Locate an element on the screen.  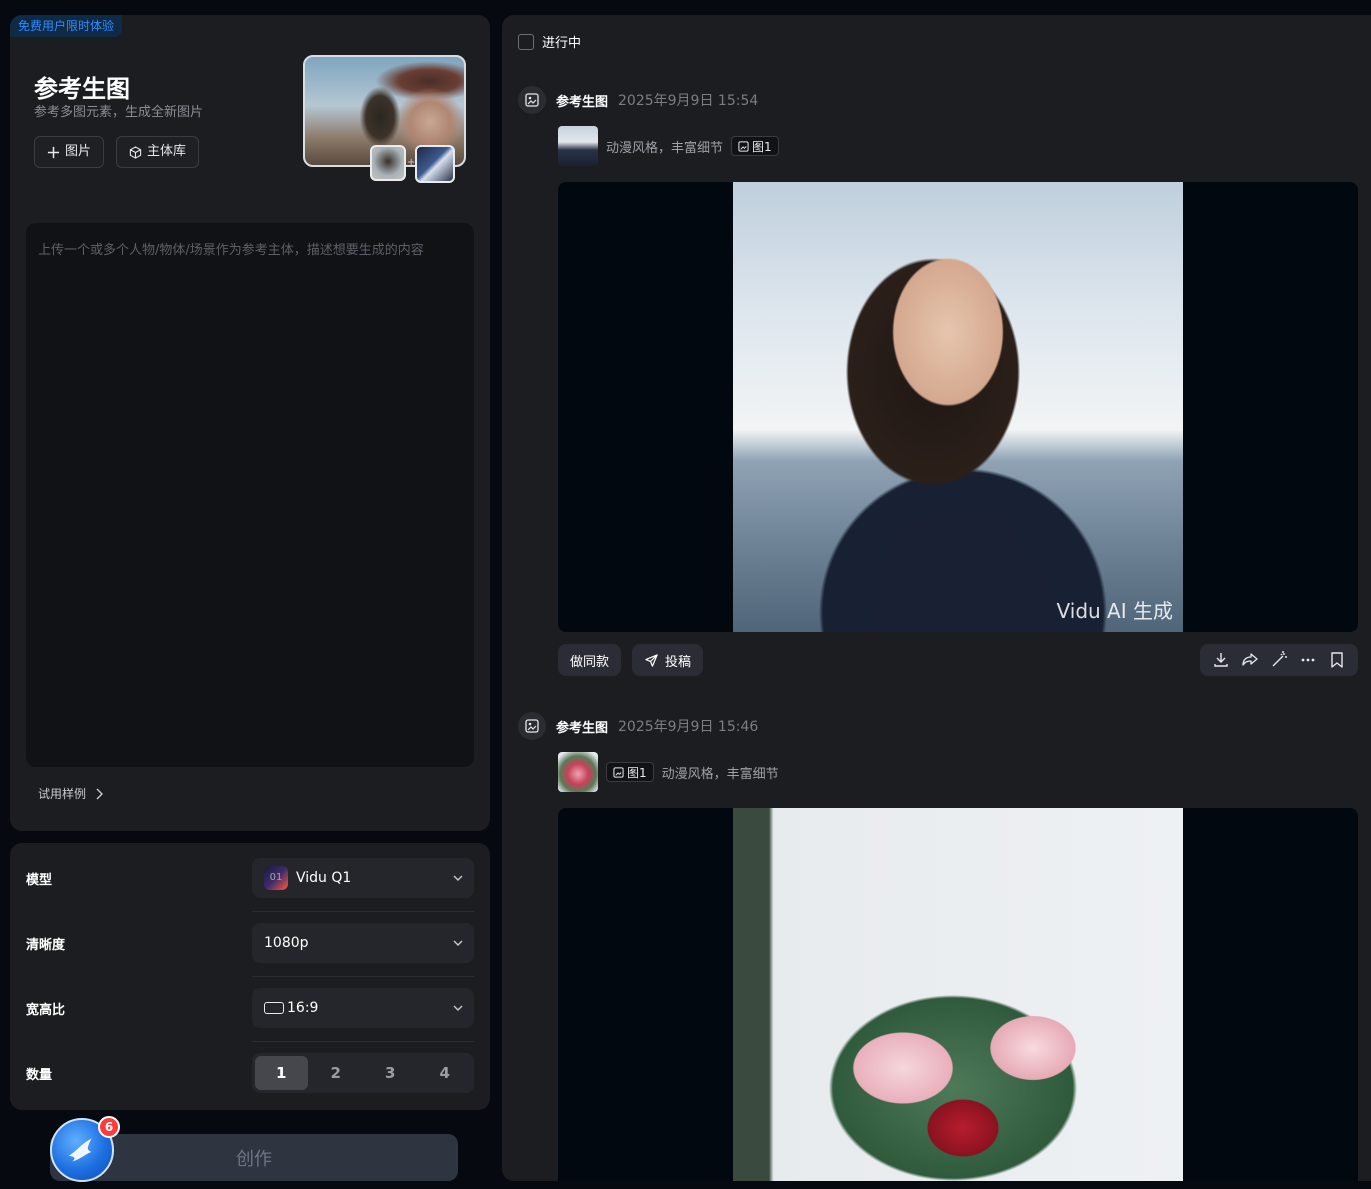
aspect-value: 16:9 is located at coordinates (303, 1008).